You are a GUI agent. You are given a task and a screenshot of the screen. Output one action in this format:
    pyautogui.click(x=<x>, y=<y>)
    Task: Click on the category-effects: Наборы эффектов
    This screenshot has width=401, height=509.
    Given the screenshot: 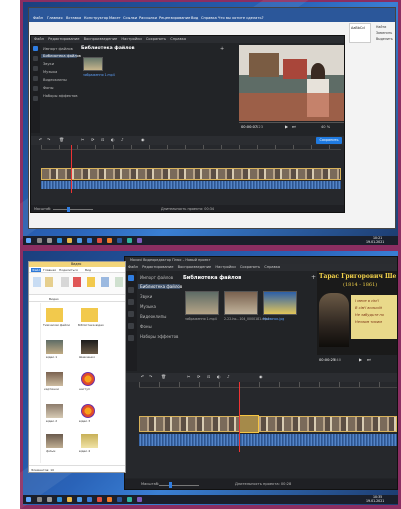 What is the action you would take?
    pyautogui.click(x=60, y=96)
    